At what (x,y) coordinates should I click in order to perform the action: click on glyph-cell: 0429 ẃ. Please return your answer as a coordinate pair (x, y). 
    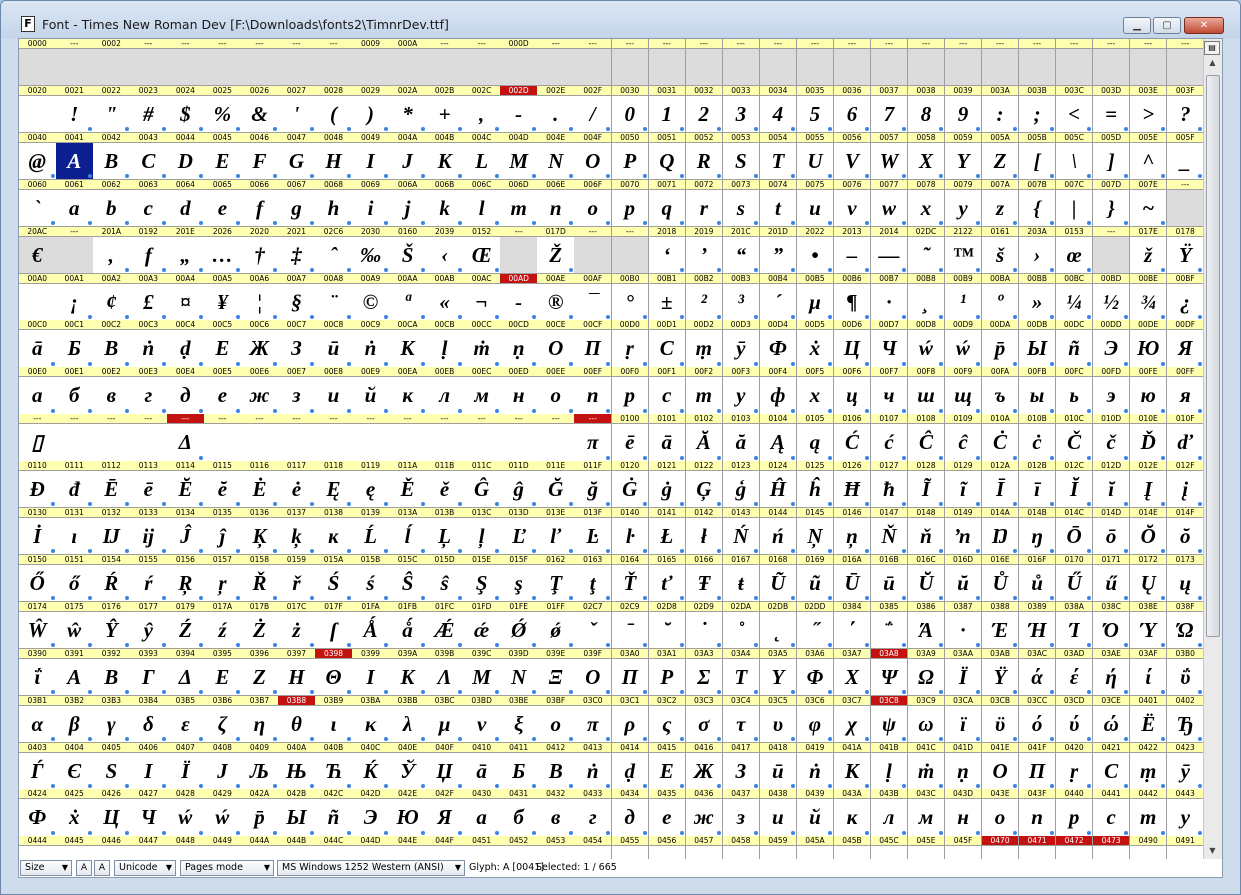
    Looking at the image, I should click on (223, 813).